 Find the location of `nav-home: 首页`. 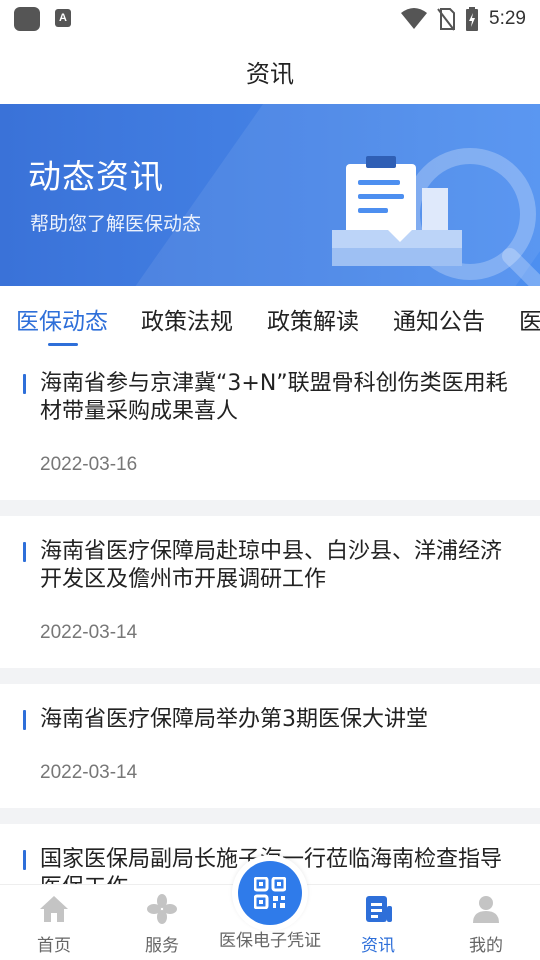

nav-home: 首页 is located at coordinates (54, 922).